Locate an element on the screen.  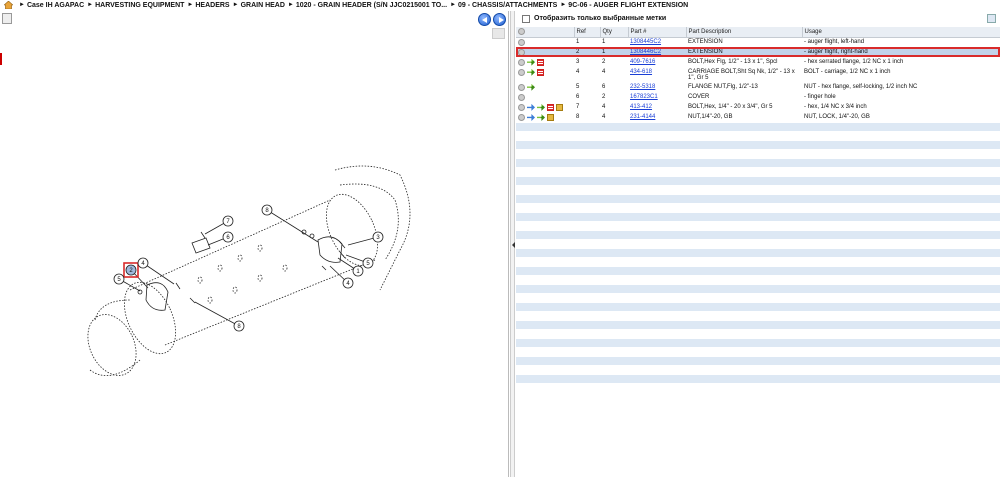
part-number-link: 409-7616 is located at coordinates (642, 62).